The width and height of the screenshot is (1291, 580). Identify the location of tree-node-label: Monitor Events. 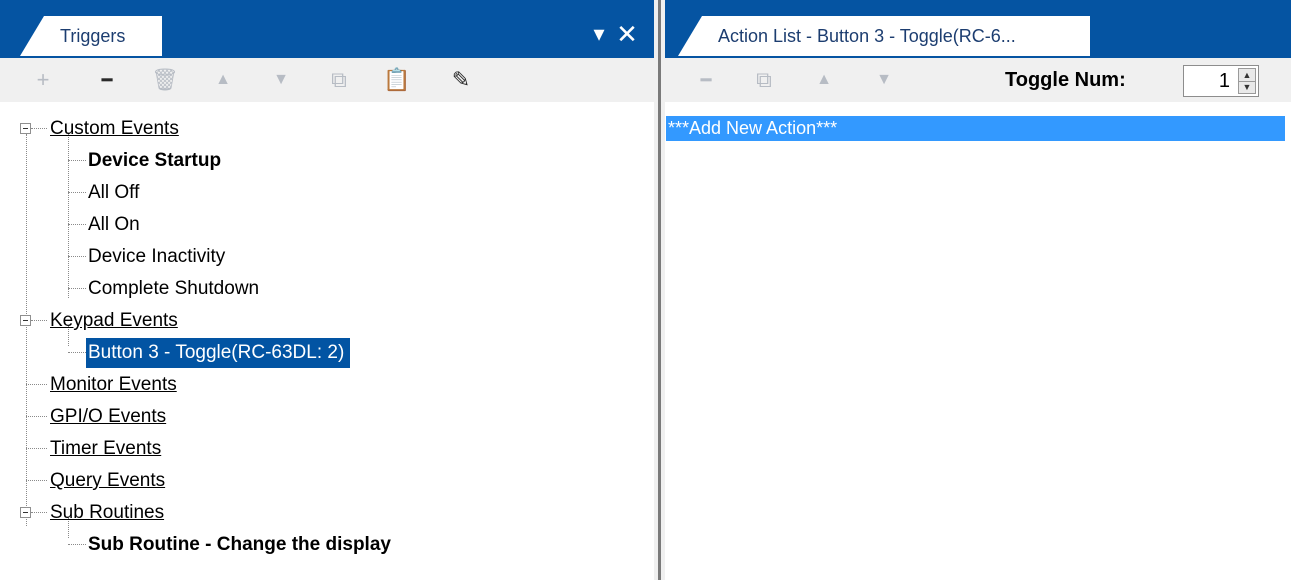
(113, 384).